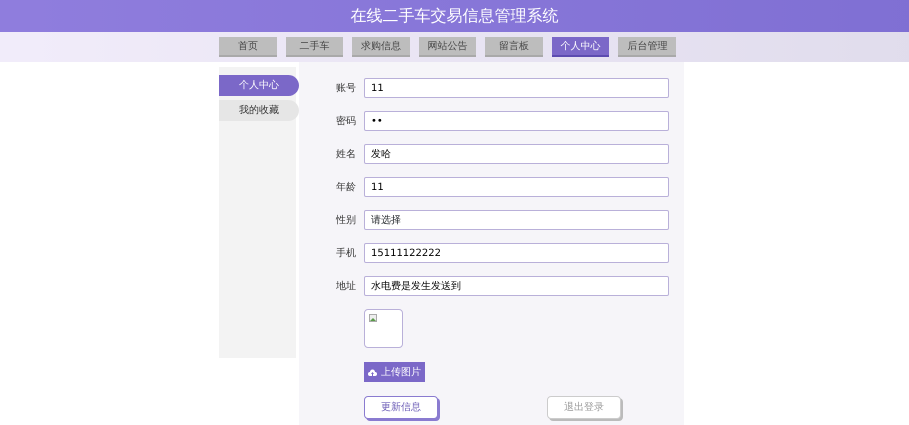  I want to click on form-button: 更新信息, so click(401, 407).